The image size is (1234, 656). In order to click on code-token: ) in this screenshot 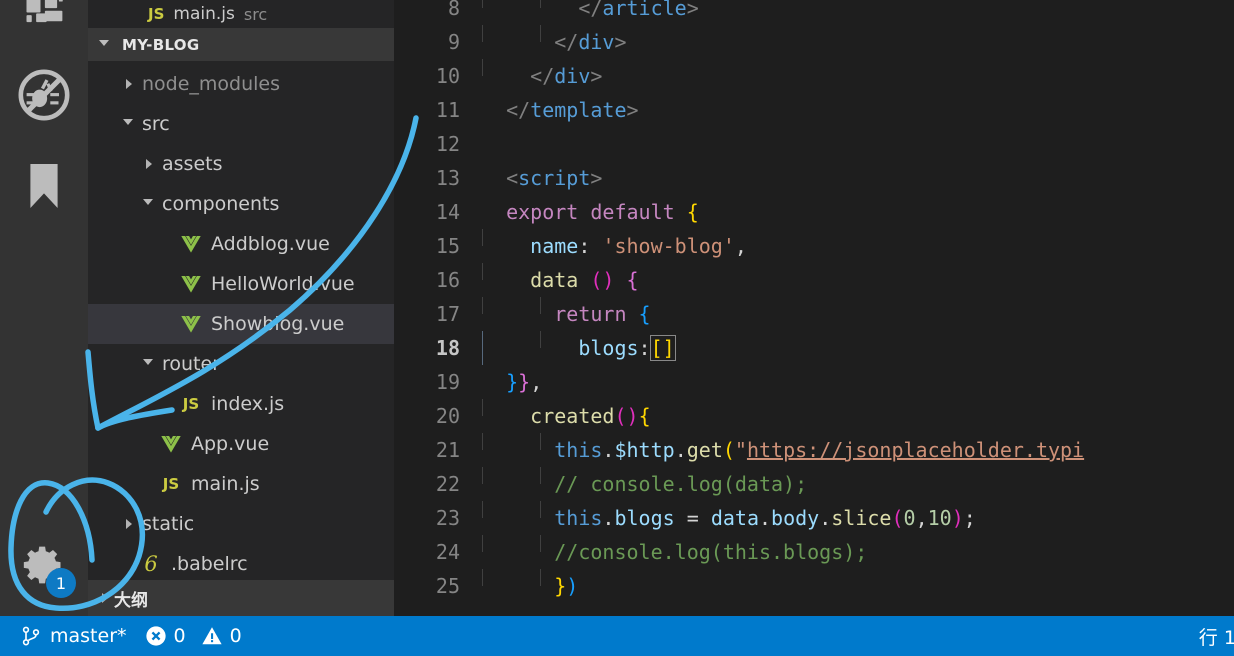, I will do `click(957, 518)`.